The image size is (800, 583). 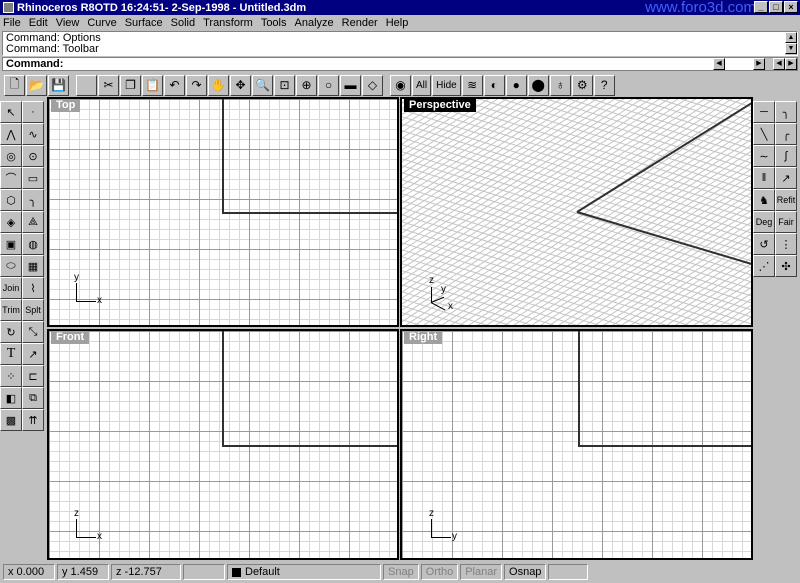 I want to click on ortho-toggle: Ortho, so click(x=439, y=572).